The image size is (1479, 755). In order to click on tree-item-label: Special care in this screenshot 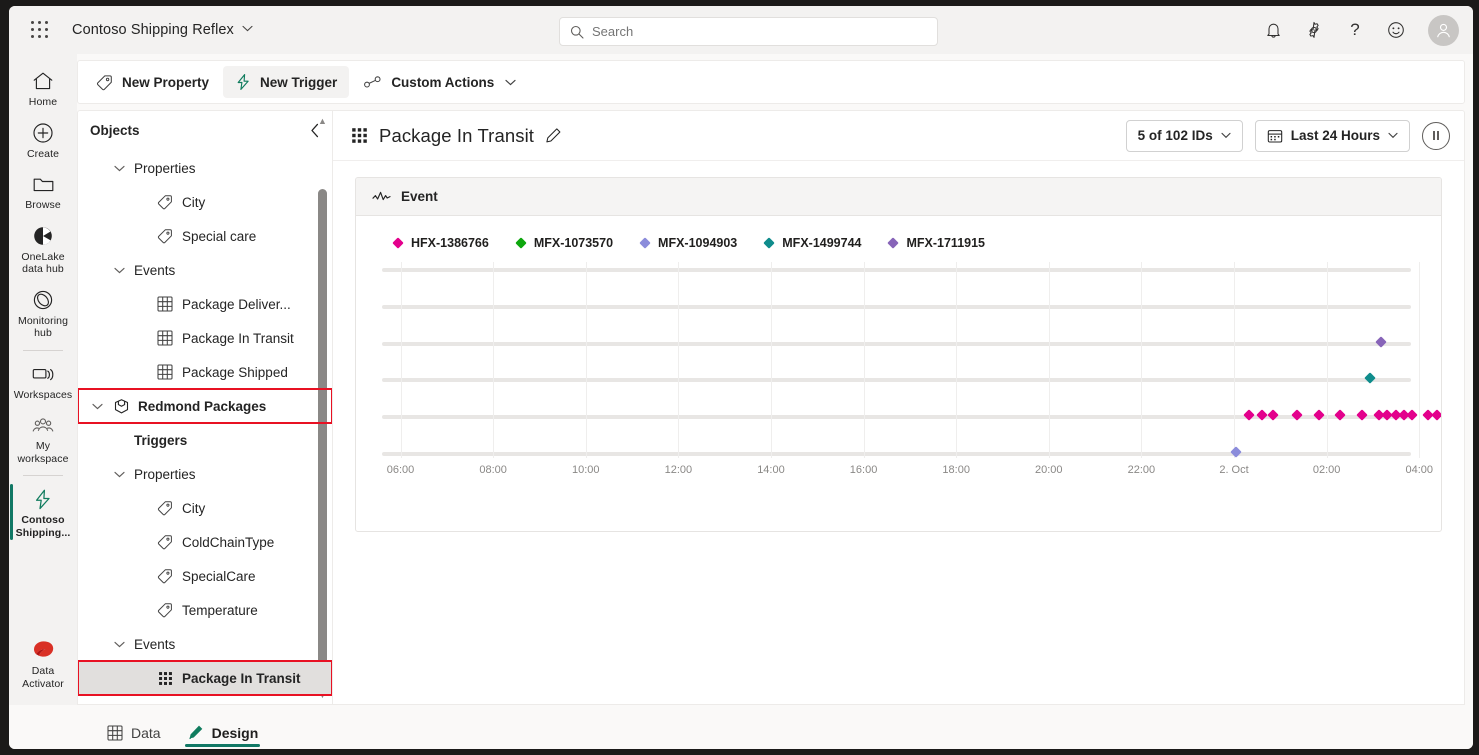, I will do `click(219, 236)`.